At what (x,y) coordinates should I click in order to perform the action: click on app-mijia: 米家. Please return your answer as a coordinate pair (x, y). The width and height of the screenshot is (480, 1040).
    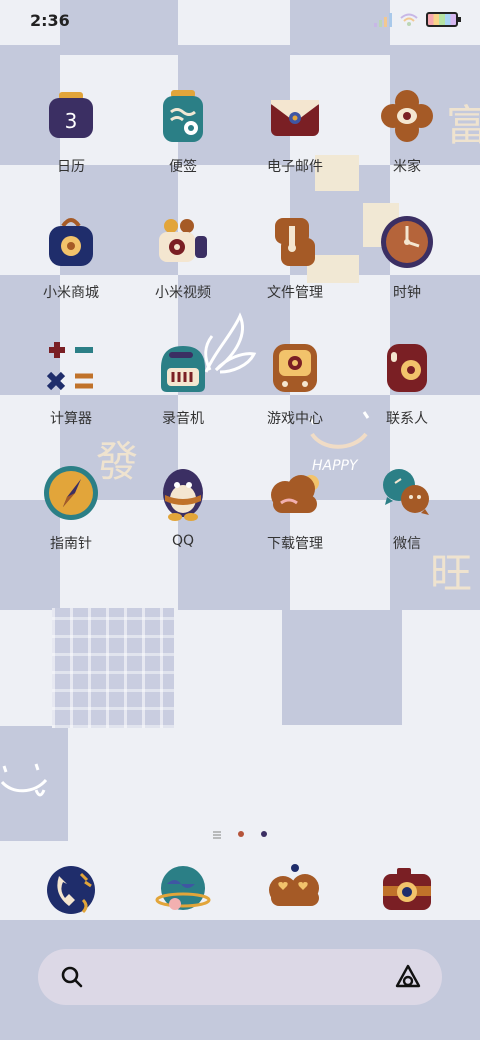
    Looking at the image, I should click on (407, 131).